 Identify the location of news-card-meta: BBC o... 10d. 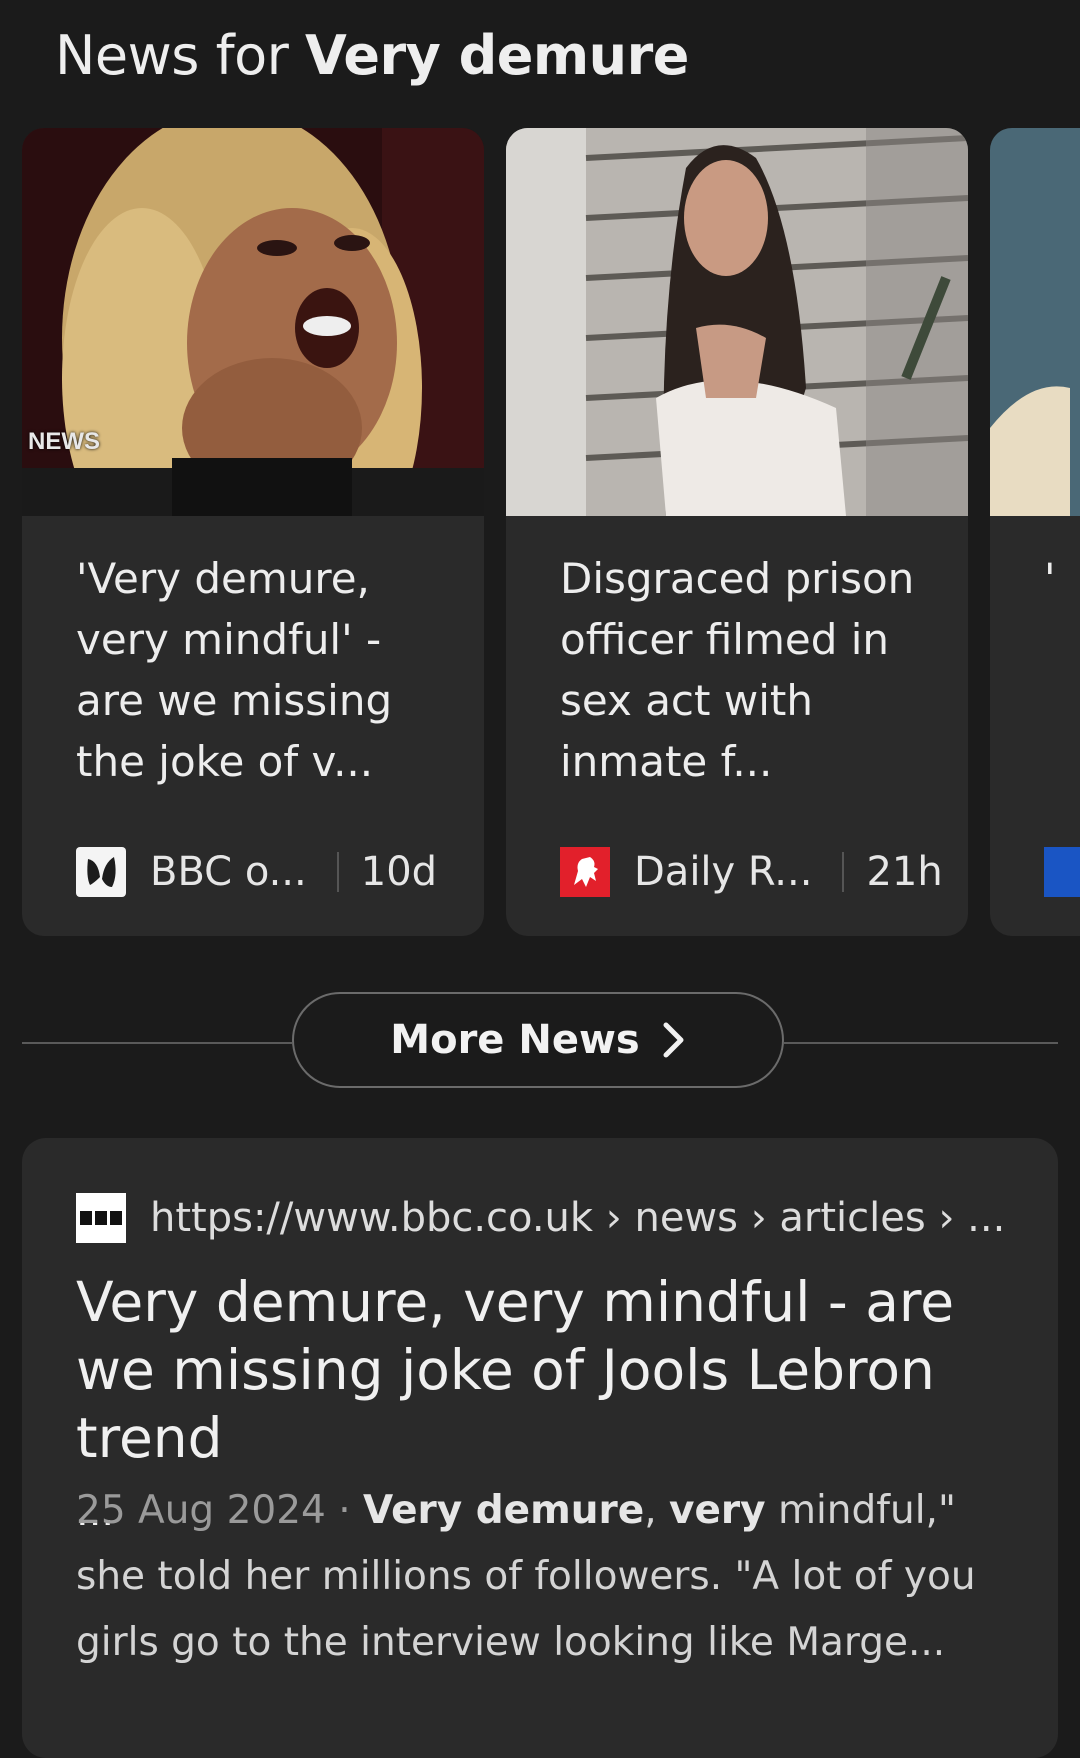
(256, 872).